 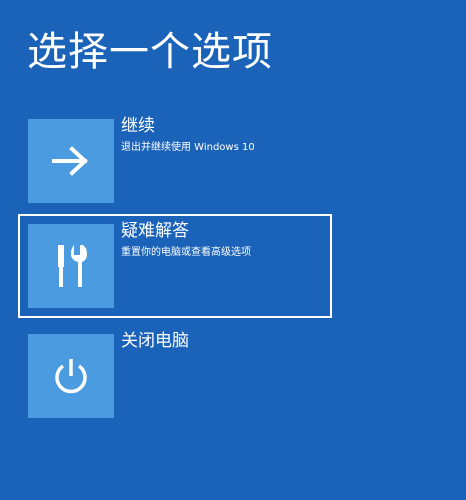 I want to click on continue-tile, so click(x=71, y=161).